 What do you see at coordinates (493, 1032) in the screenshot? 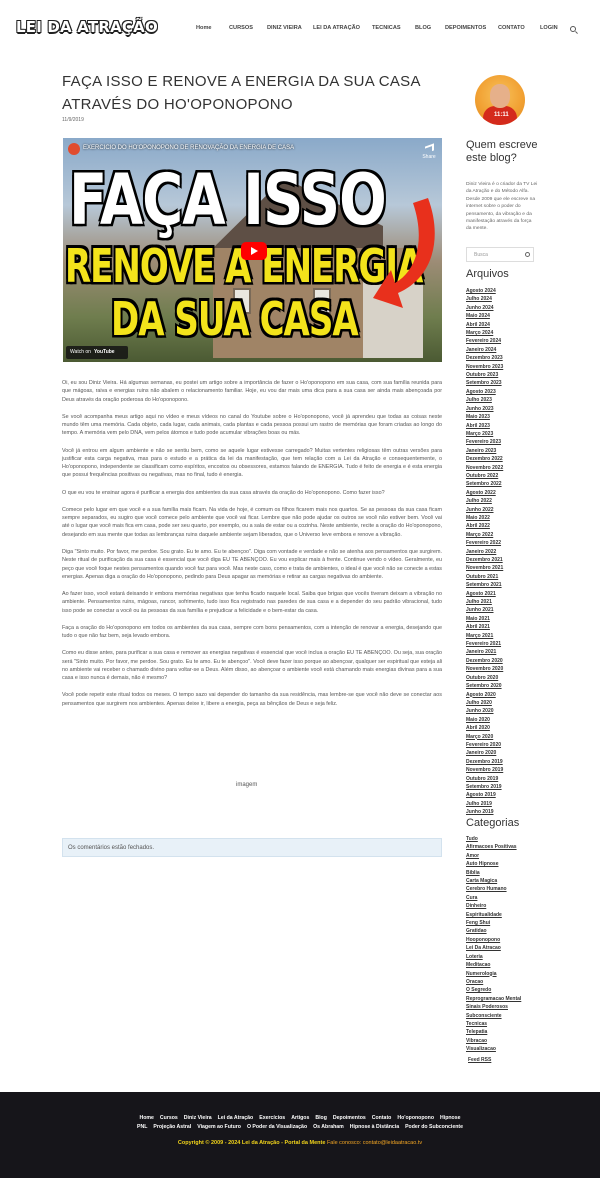
I see `category-link: Telepatia` at bounding box center [493, 1032].